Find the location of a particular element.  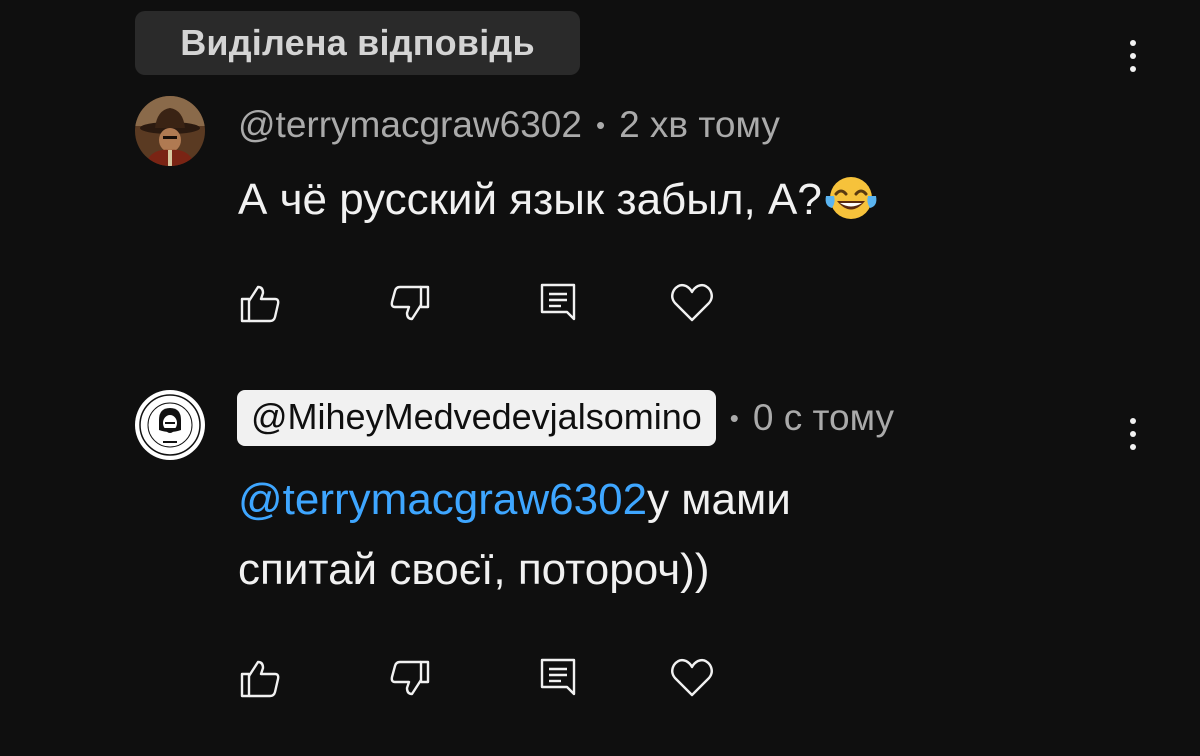

comment-timestamp: 0 с тому is located at coordinates (823, 418).